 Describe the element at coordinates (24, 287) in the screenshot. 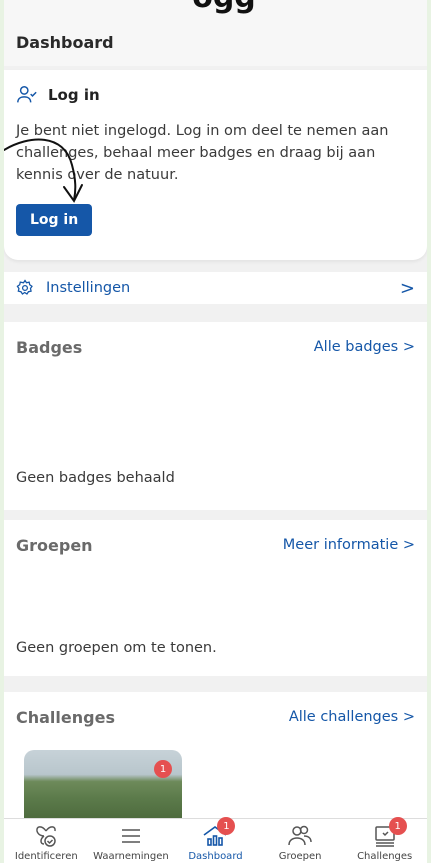

I see `gear-icon` at that location.